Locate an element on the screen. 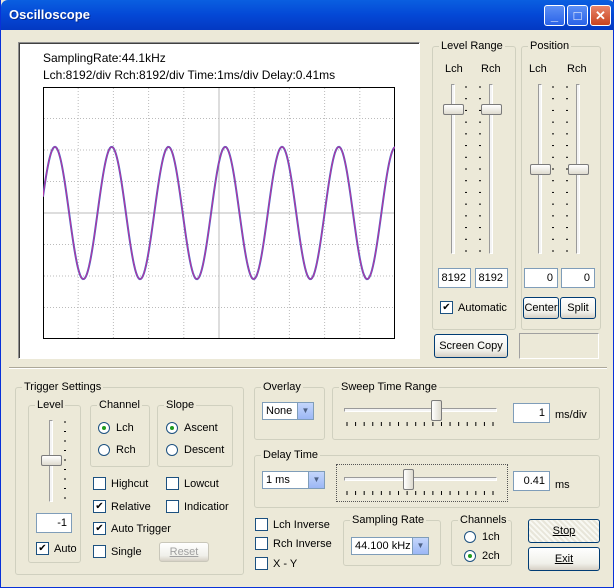 This screenshot has width=614, height=588. delay-value: 0.41 is located at coordinates (531, 481).